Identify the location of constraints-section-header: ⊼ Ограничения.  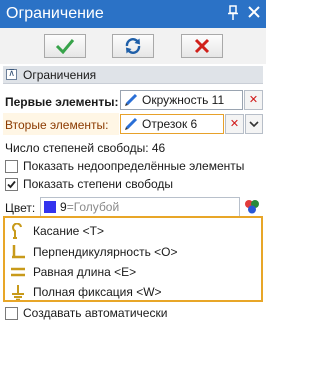
(133, 75).